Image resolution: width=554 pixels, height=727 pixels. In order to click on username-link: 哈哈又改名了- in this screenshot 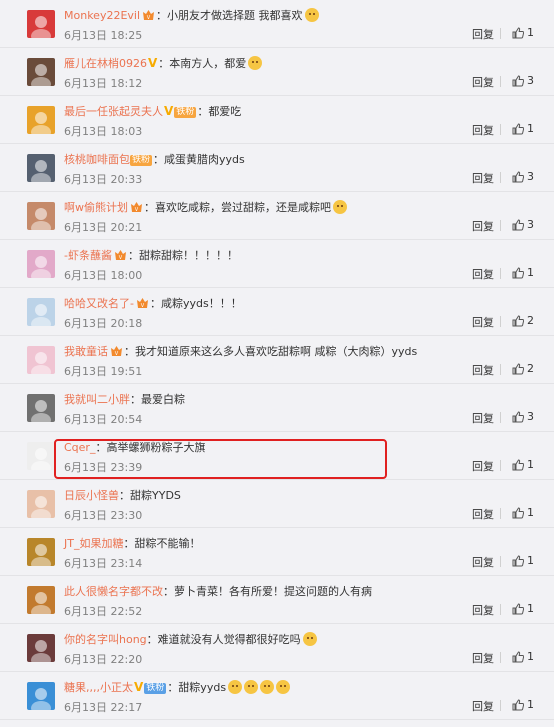, I will do `click(99, 303)`.